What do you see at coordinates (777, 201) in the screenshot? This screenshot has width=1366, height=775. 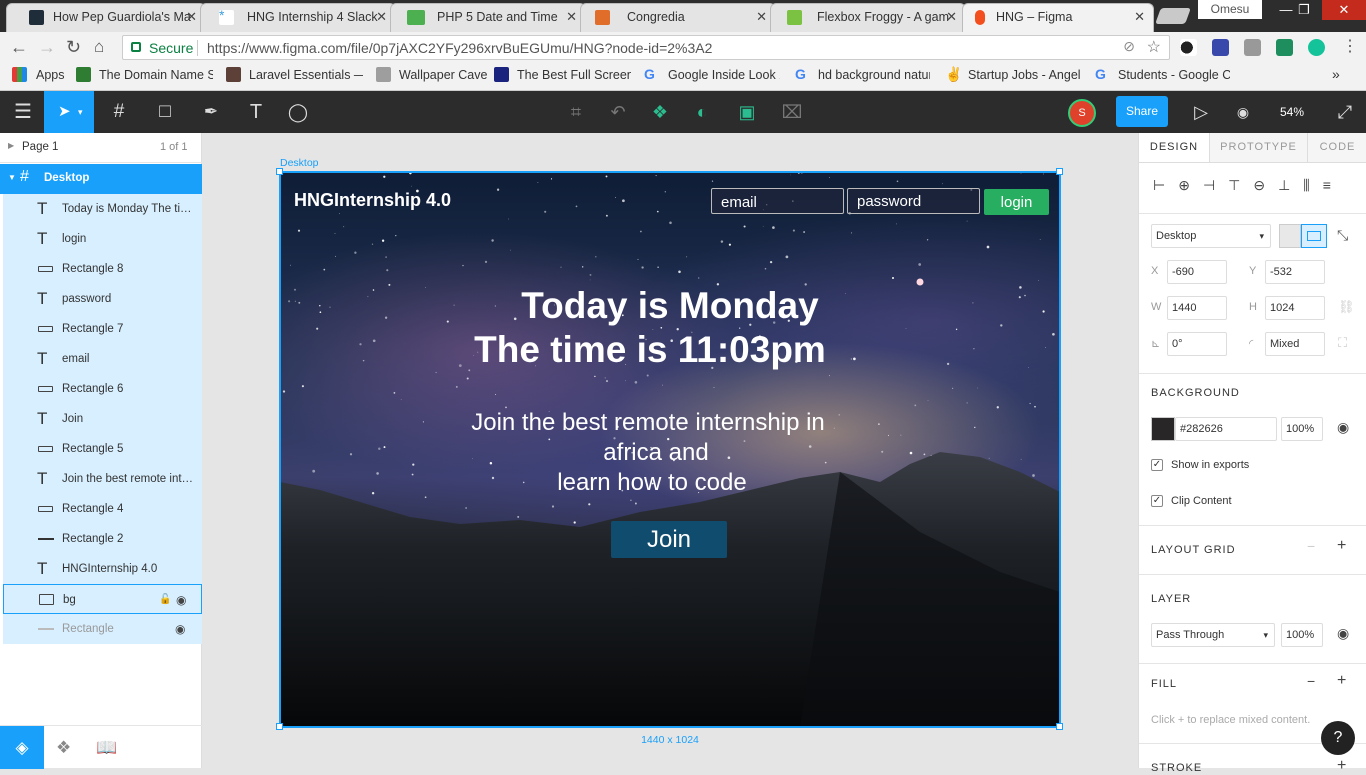 I see `email-field: email` at bounding box center [777, 201].